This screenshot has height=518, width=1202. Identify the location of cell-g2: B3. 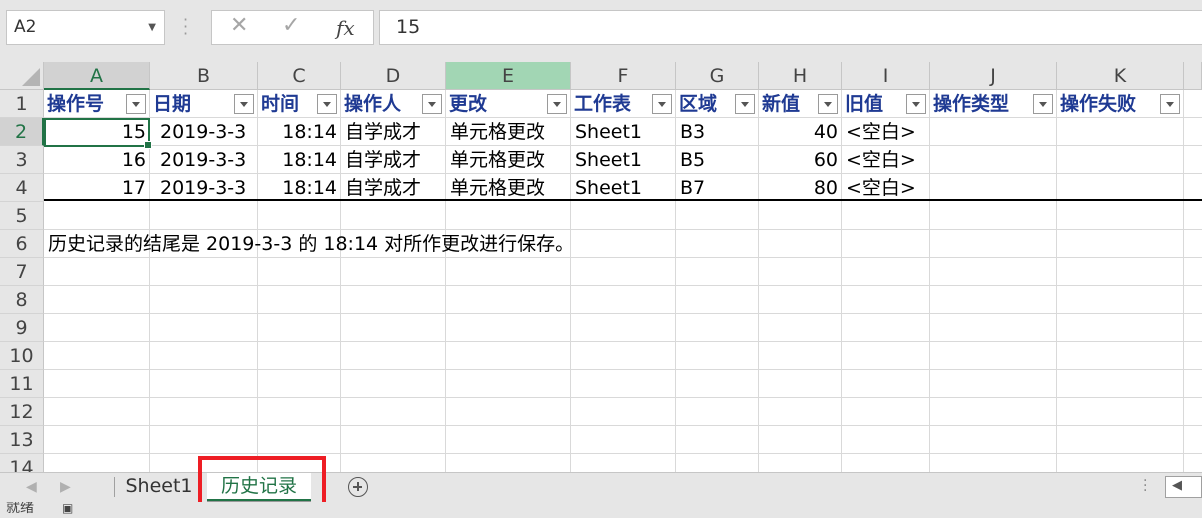
(717, 132).